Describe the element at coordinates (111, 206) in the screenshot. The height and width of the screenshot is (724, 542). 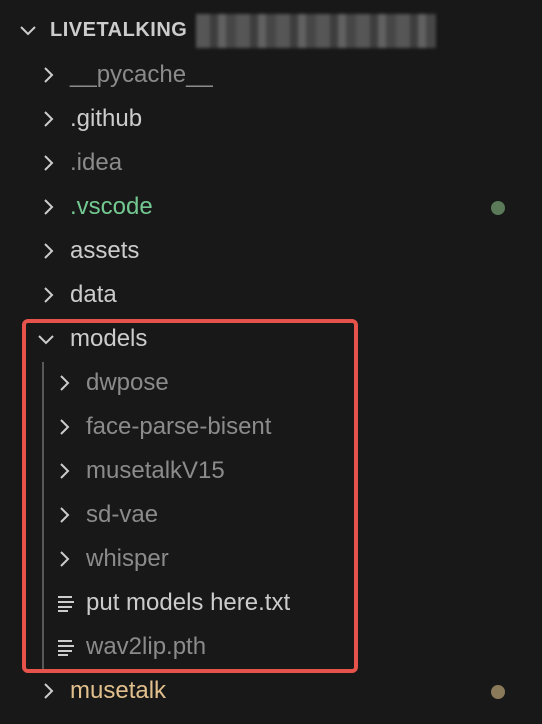
I see `tree-item-label: .vscode` at that location.